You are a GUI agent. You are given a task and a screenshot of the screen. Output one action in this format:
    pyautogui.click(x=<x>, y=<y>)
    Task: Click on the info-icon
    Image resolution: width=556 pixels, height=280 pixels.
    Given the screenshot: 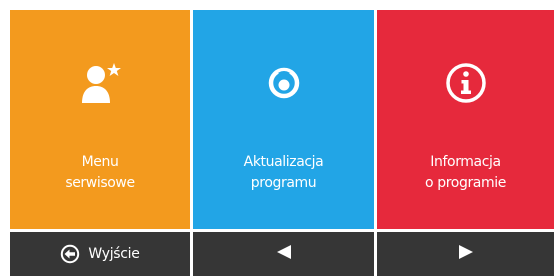 What is the action you would take?
    pyautogui.click(x=466, y=83)
    